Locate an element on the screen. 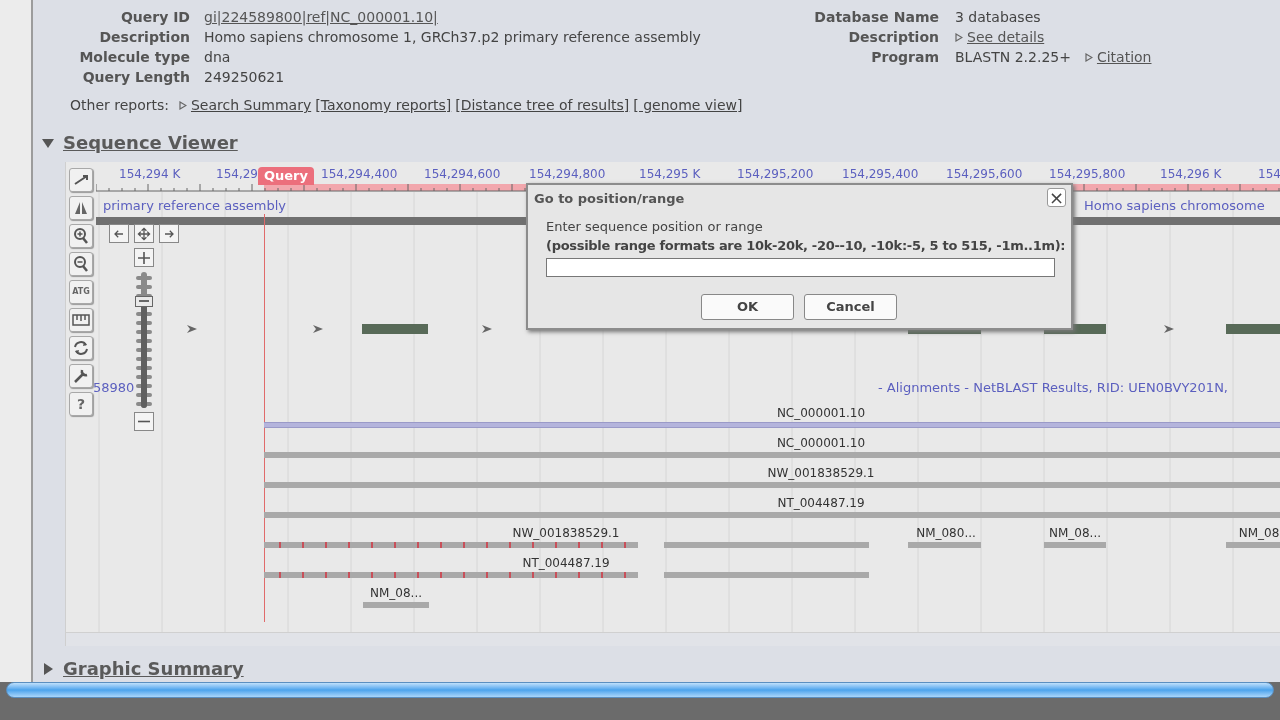 Image resolution: width=1280 pixels, height=720 pixels. ruler-label: 154,294,600 is located at coordinates (462, 174).